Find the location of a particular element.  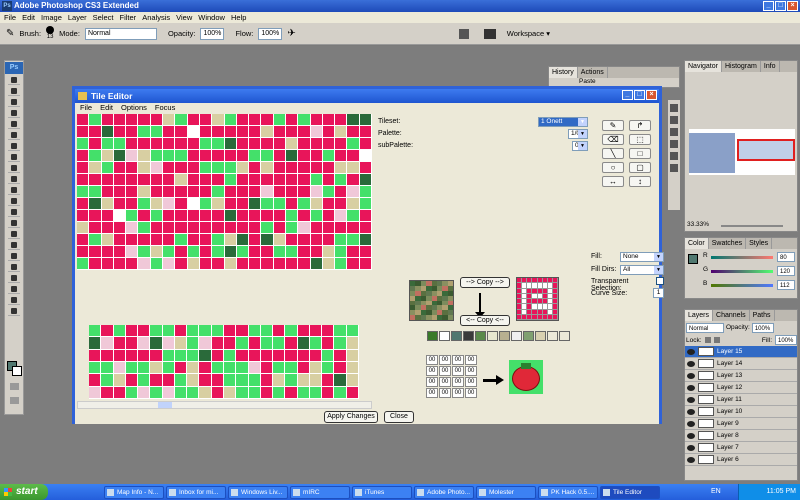

r-slider is located at coordinates (742, 257).